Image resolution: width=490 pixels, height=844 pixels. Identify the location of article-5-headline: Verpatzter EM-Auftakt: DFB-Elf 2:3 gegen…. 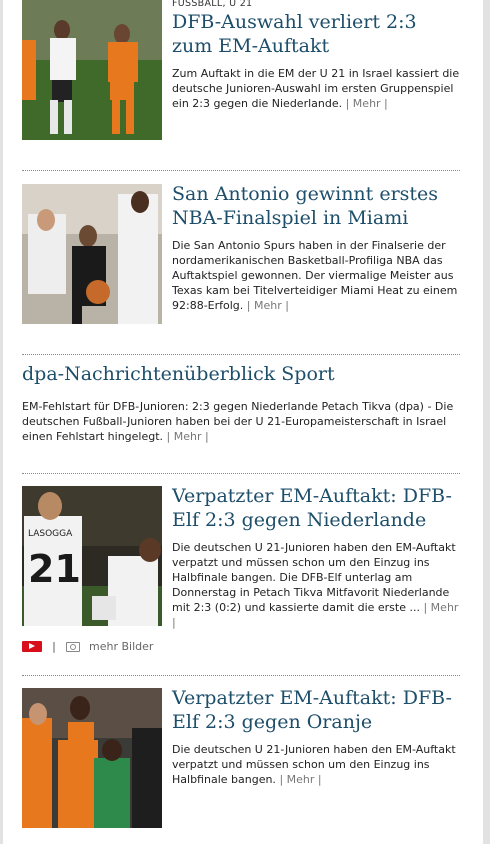
(316, 710).